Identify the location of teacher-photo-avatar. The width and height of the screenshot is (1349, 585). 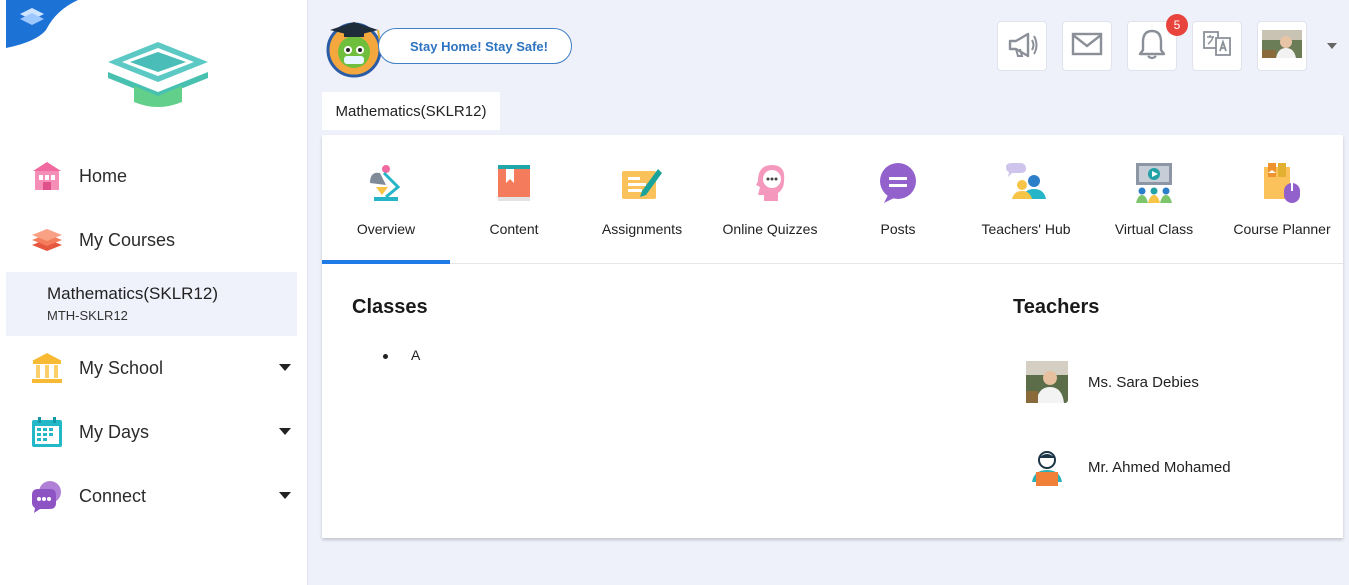
(1047, 382).